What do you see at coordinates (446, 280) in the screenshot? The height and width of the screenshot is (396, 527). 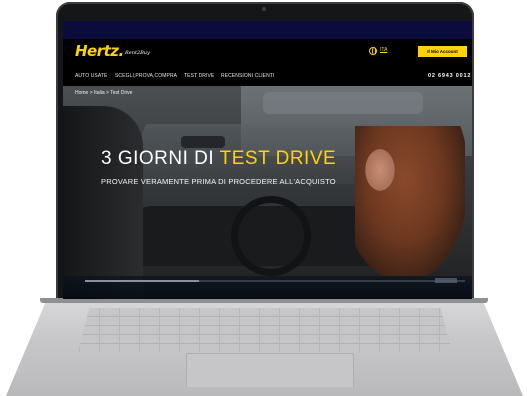 I see `slider-control` at bounding box center [446, 280].